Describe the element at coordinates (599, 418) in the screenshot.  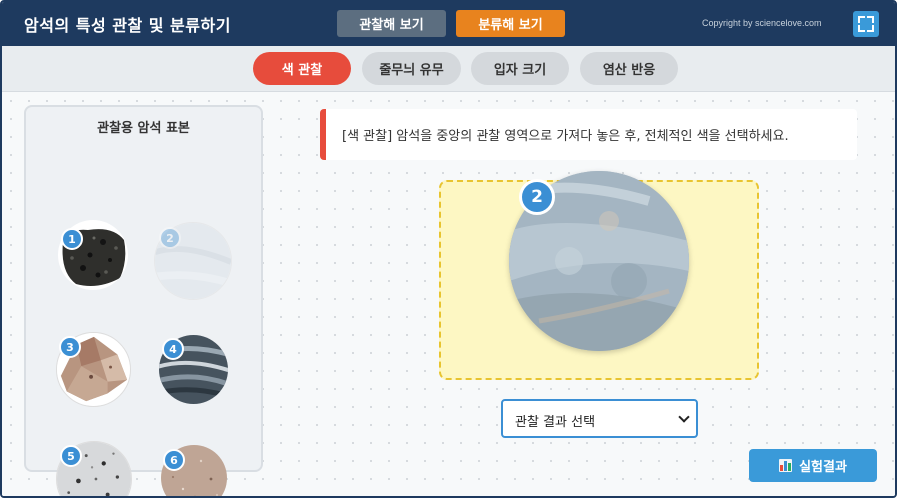
I see `observation-result-select: 관찰 결과 선택` at that location.